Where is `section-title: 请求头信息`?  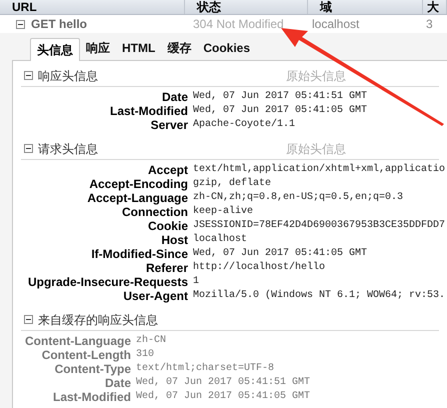
section-title: 请求头信息 is located at coordinates (68, 149).